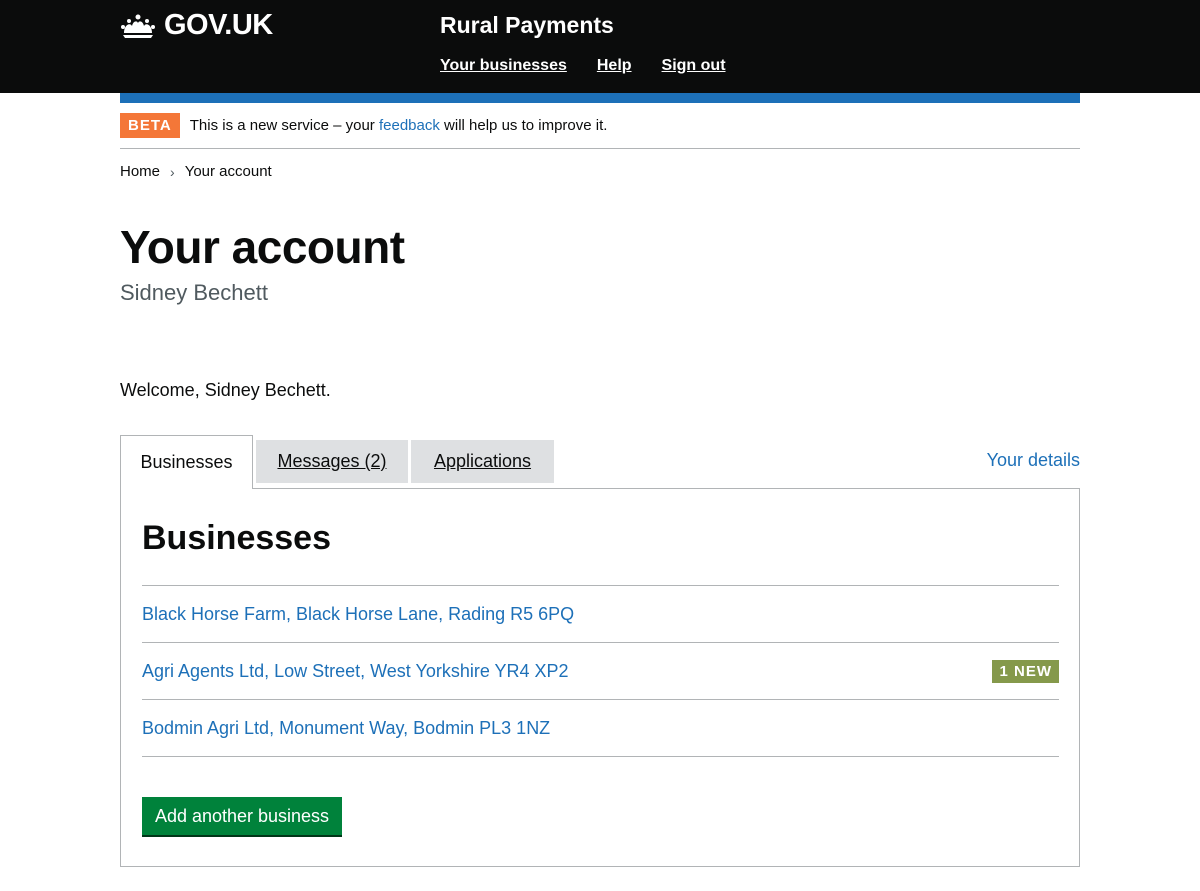  Describe the element at coordinates (503, 66) in the screenshot. I see `nav-your-businesses: Your businesses` at that location.